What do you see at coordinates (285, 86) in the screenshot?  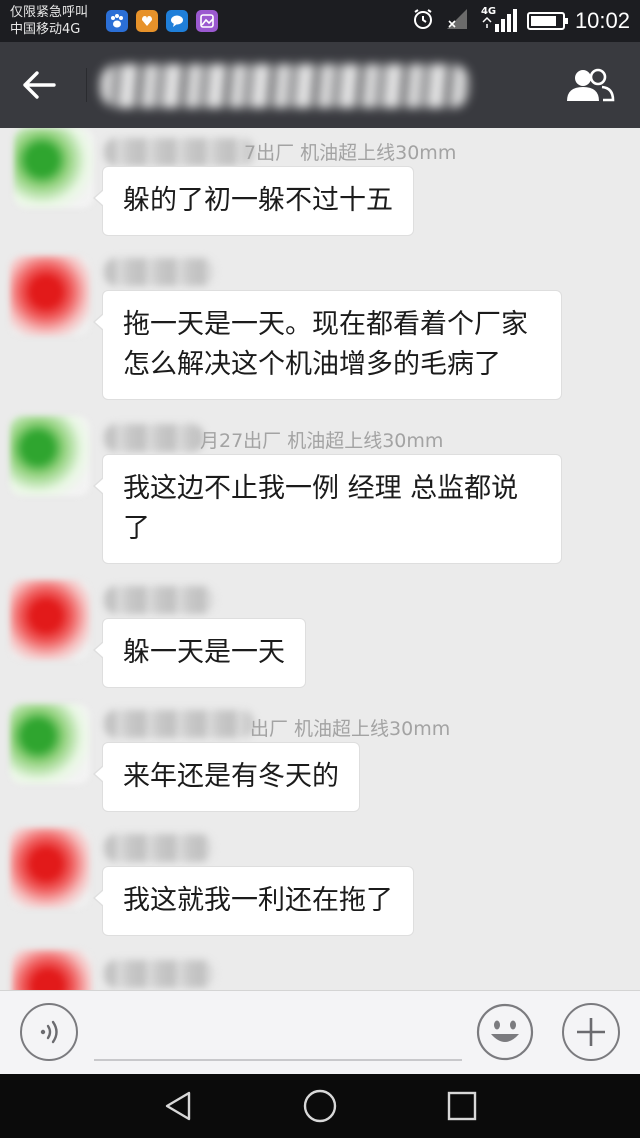 I see `chat-title-redacted` at bounding box center [285, 86].